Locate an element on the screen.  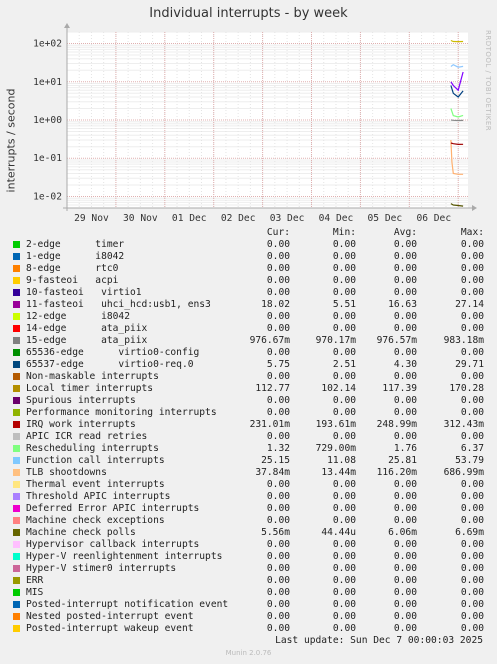
legend-value-max: 6.37 is located at coordinates (472, 448).